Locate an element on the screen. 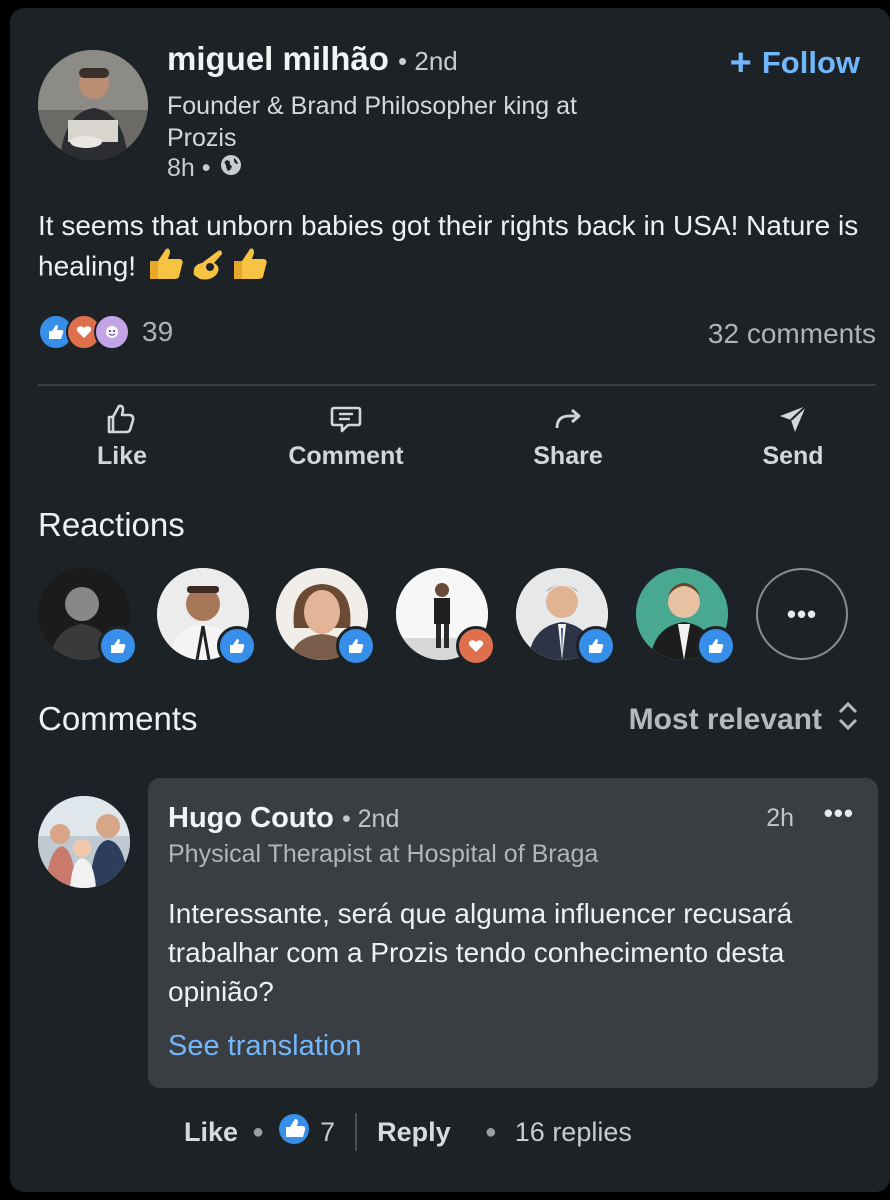  more-reactions-button: ••• is located at coordinates (802, 614).